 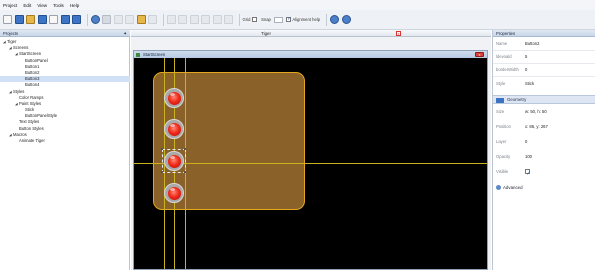 What do you see at coordinates (174, 161) in the screenshot?
I see `selection-box` at bounding box center [174, 161].